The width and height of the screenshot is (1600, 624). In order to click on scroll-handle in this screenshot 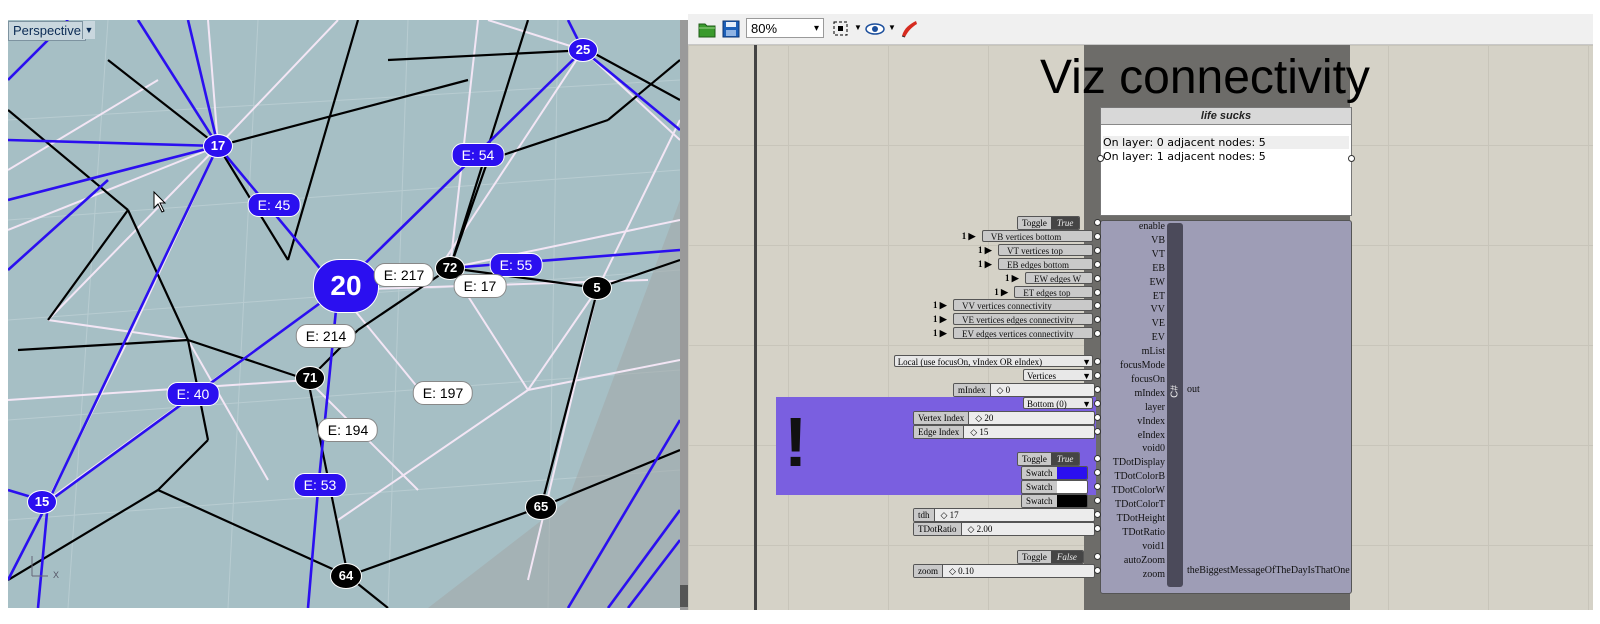, I will do `click(684, 596)`.